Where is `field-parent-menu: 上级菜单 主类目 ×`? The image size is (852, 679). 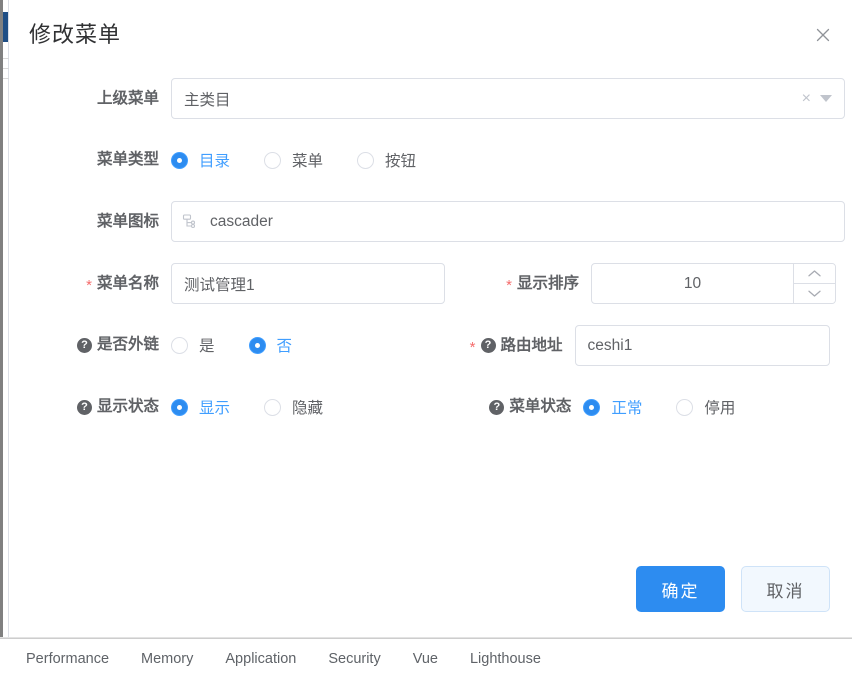
field-parent-menu: 上级菜单 主类目 × is located at coordinates (438, 98).